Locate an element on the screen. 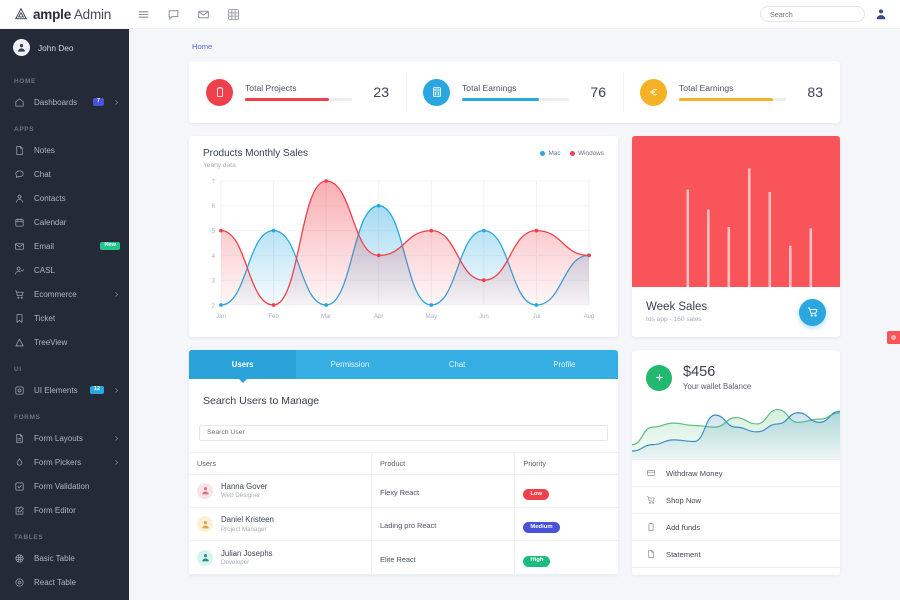 This screenshot has height=600, width=900. sidebar-item-label: Email is located at coordinates (44, 246).